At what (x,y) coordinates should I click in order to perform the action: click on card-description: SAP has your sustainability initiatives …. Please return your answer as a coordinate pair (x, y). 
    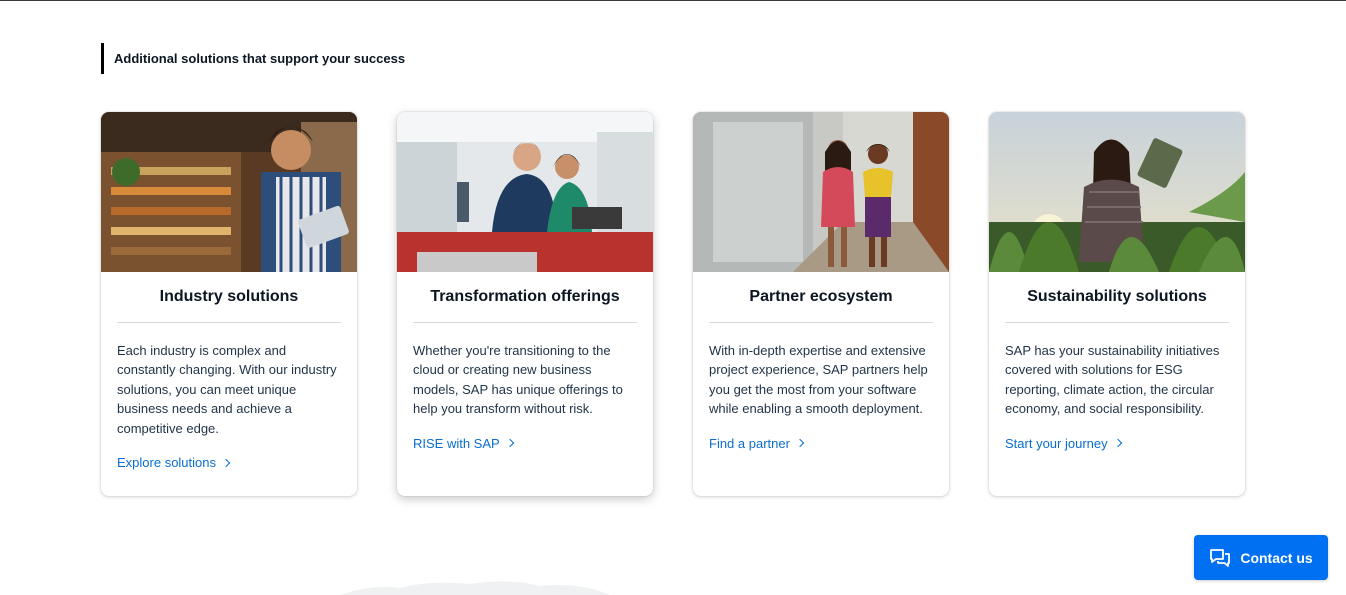
    Looking at the image, I should click on (1112, 380).